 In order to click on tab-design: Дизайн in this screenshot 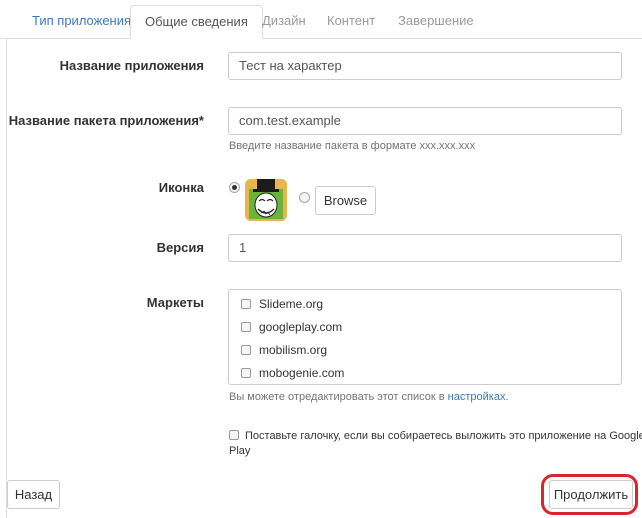, I will do `click(284, 21)`.